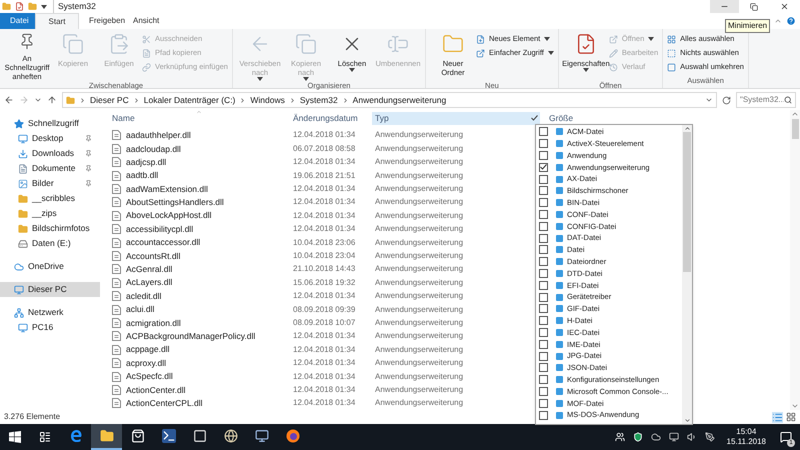  What do you see at coordinates (619, 437) in the screenshot?
I see `people-icon` at bounding box center [619, 437].